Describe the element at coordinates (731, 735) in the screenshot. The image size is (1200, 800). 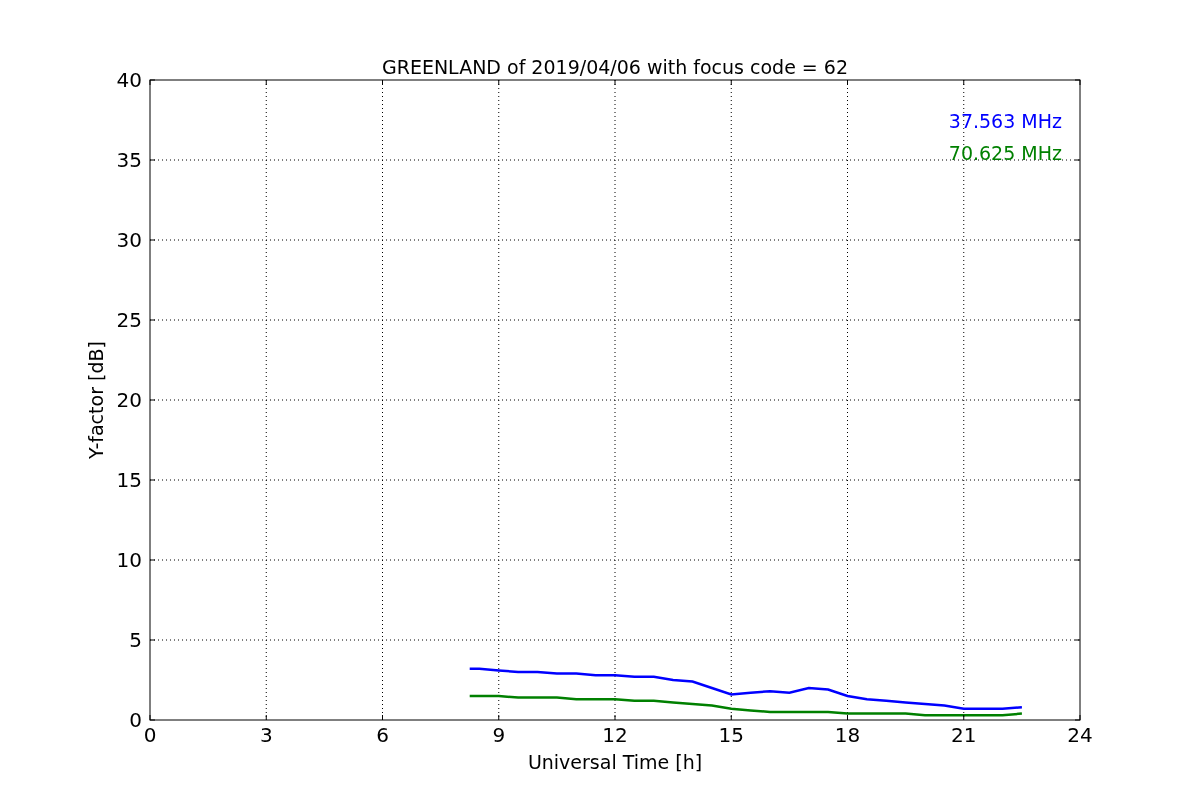
I see `x-tick-label: 15` at that location.